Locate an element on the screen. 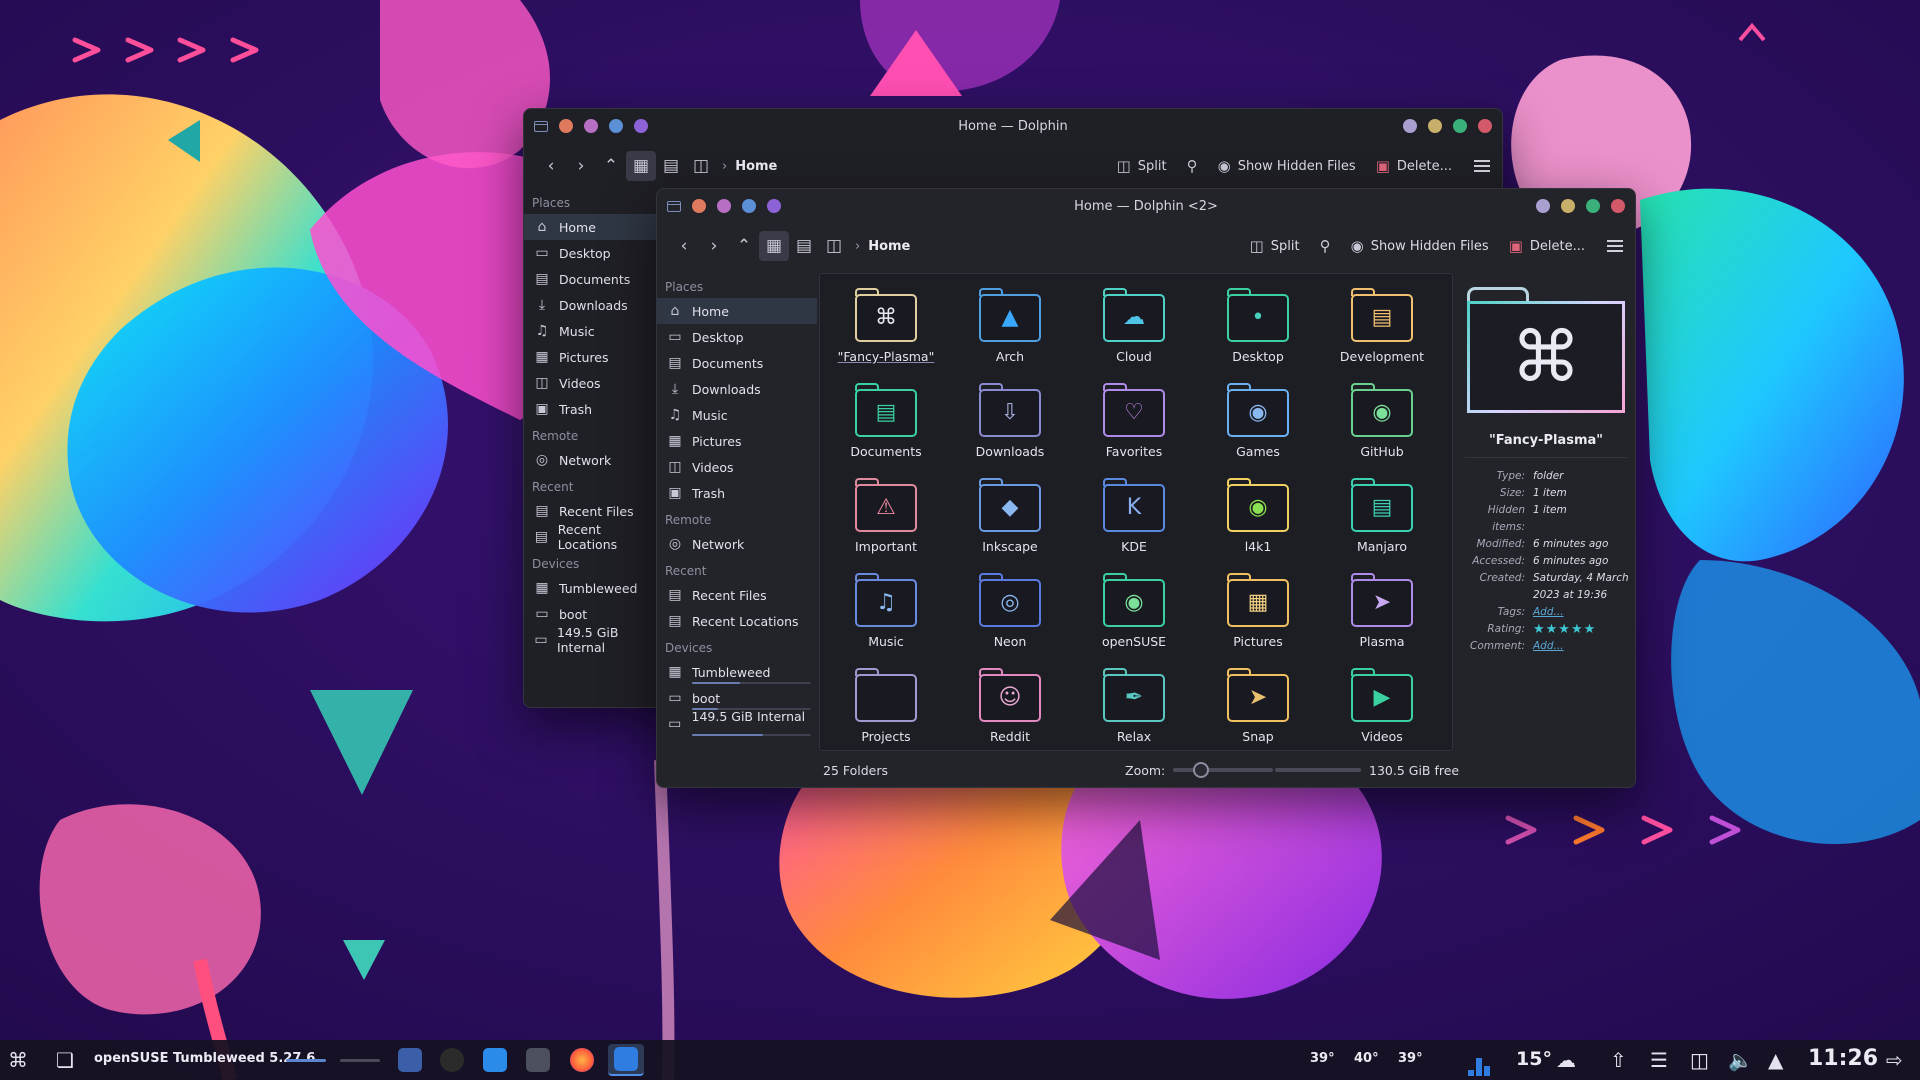  rating-stars: ★★★★★ is located at coordinates (1581, 629).